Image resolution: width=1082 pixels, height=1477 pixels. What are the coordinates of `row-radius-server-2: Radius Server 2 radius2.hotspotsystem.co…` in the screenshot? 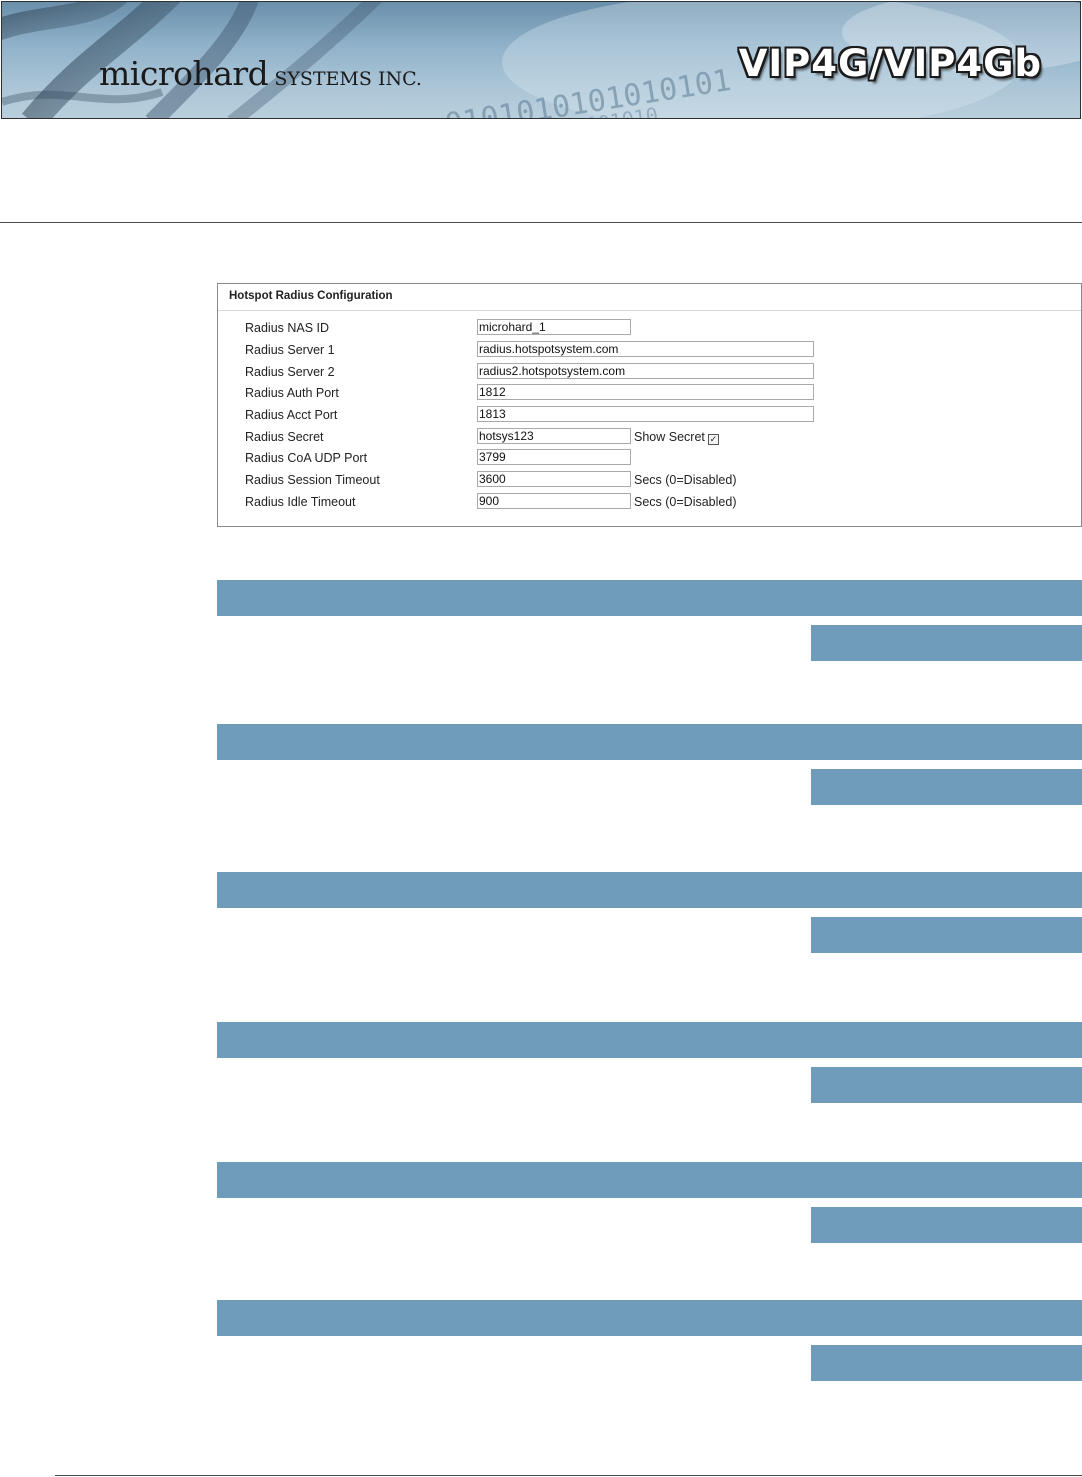 It's located at (649, 373).